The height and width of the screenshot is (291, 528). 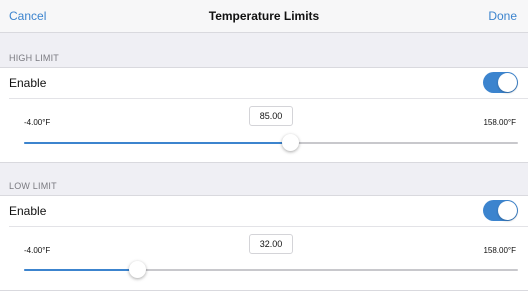 What do you see at coordinates (28, 83) in the screenshot?
I see `high-limit-enable-label: Enable` at bounding box center [28, 83].